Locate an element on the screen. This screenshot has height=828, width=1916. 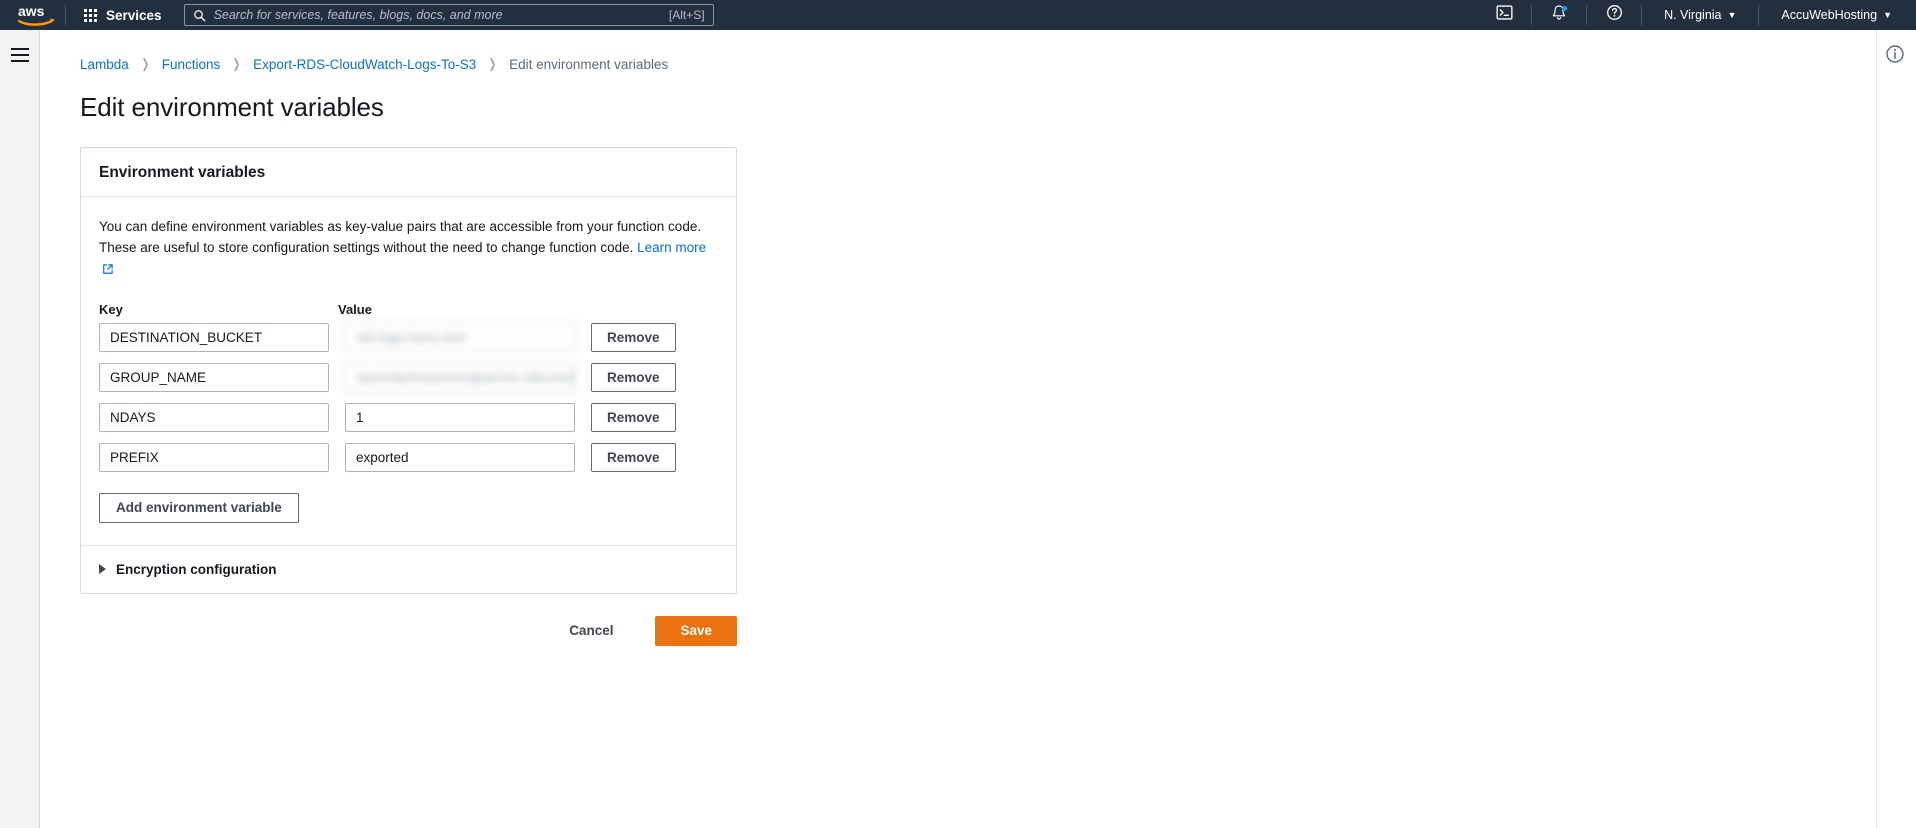
column-header-value: Value is located at coordinates (355, 309).